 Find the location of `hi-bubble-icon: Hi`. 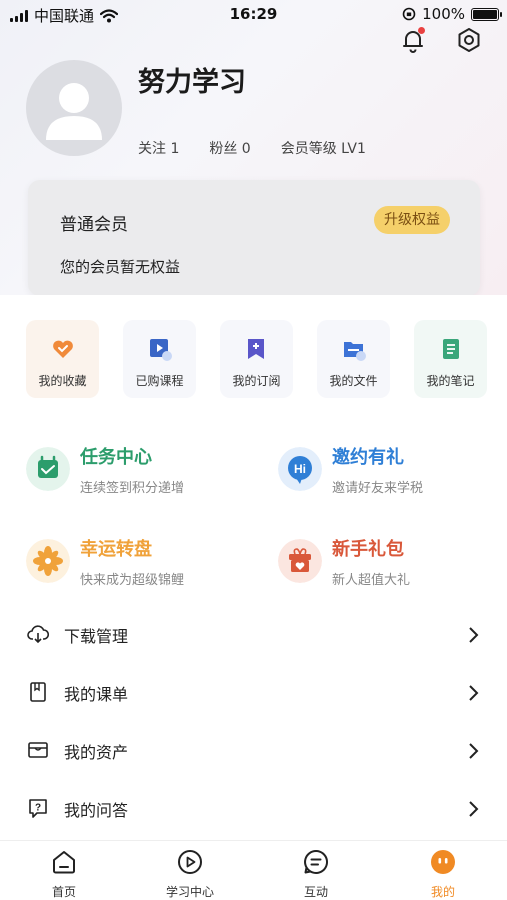

hi-bubble-icon: Hi is located at coordinates (300, 469).